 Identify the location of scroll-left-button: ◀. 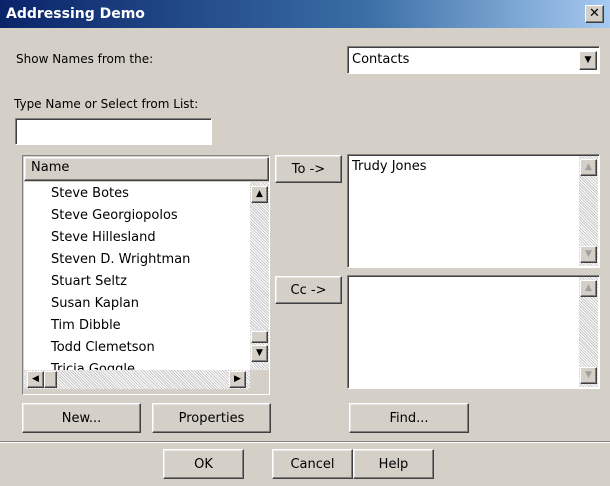
(35, 379).